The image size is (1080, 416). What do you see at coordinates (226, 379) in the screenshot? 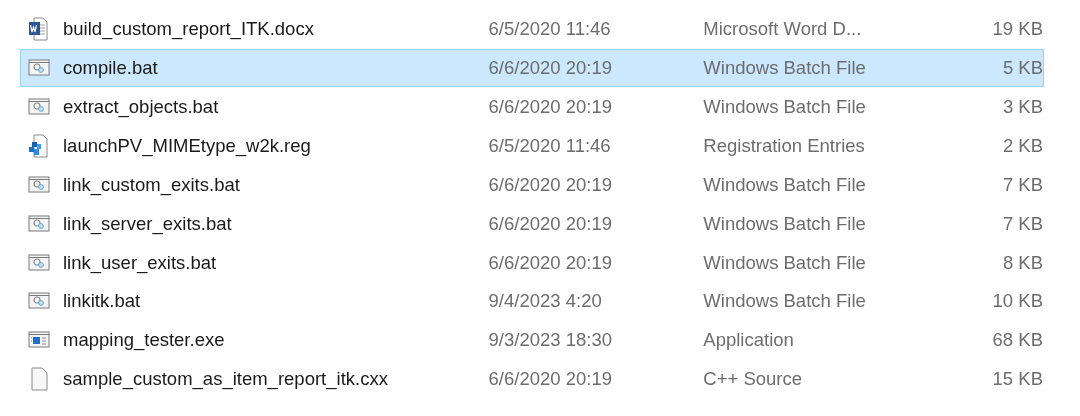
I see `file-name: sample_custom_as_item_report_itk.cxx` at bounding box center [226, 379].